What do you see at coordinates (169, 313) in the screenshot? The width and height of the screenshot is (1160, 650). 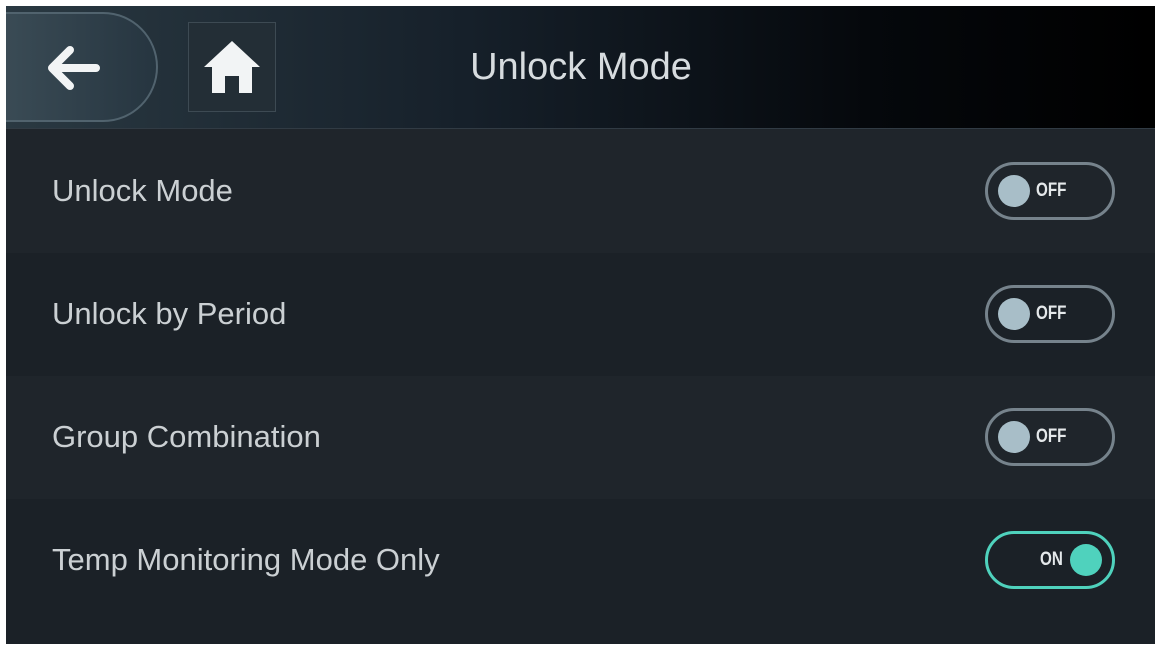 I see `setting-label: Unlock by Period` at bounding box center [169, 313].